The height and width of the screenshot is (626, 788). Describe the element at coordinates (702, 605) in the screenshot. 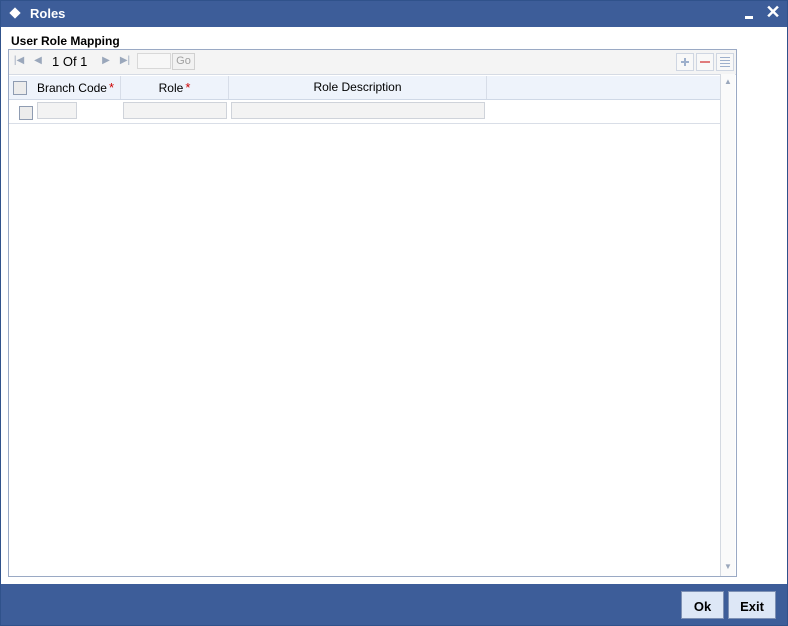

I see `ok-button: Ok` at that location.